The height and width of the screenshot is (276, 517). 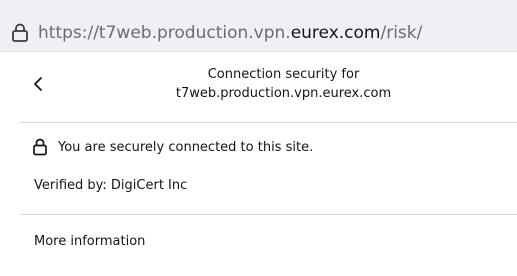 I want to click on site-identity-button, so click(x=20, y=33).